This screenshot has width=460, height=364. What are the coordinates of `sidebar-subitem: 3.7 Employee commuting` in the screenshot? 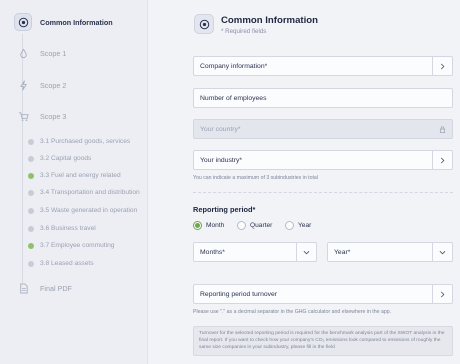 It's located at (71, 245).